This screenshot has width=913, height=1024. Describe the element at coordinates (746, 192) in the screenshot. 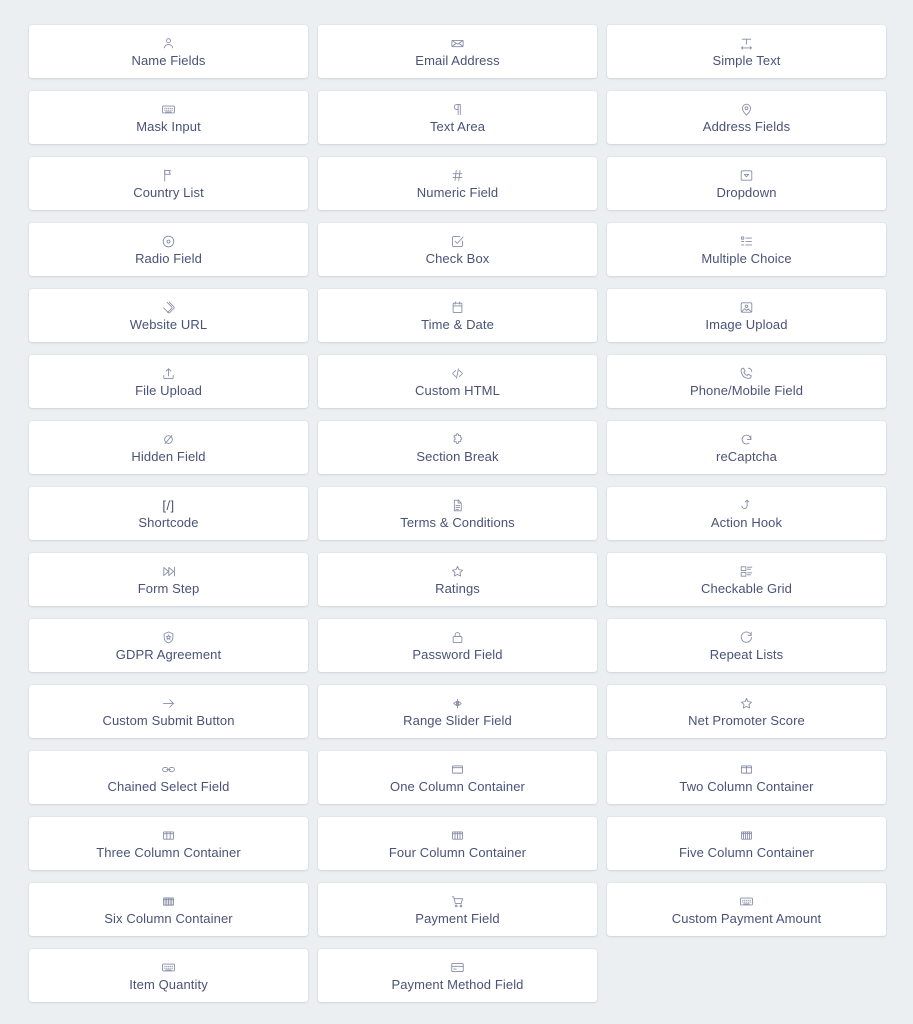

I see `field-card-label: Dropdown` at that location.